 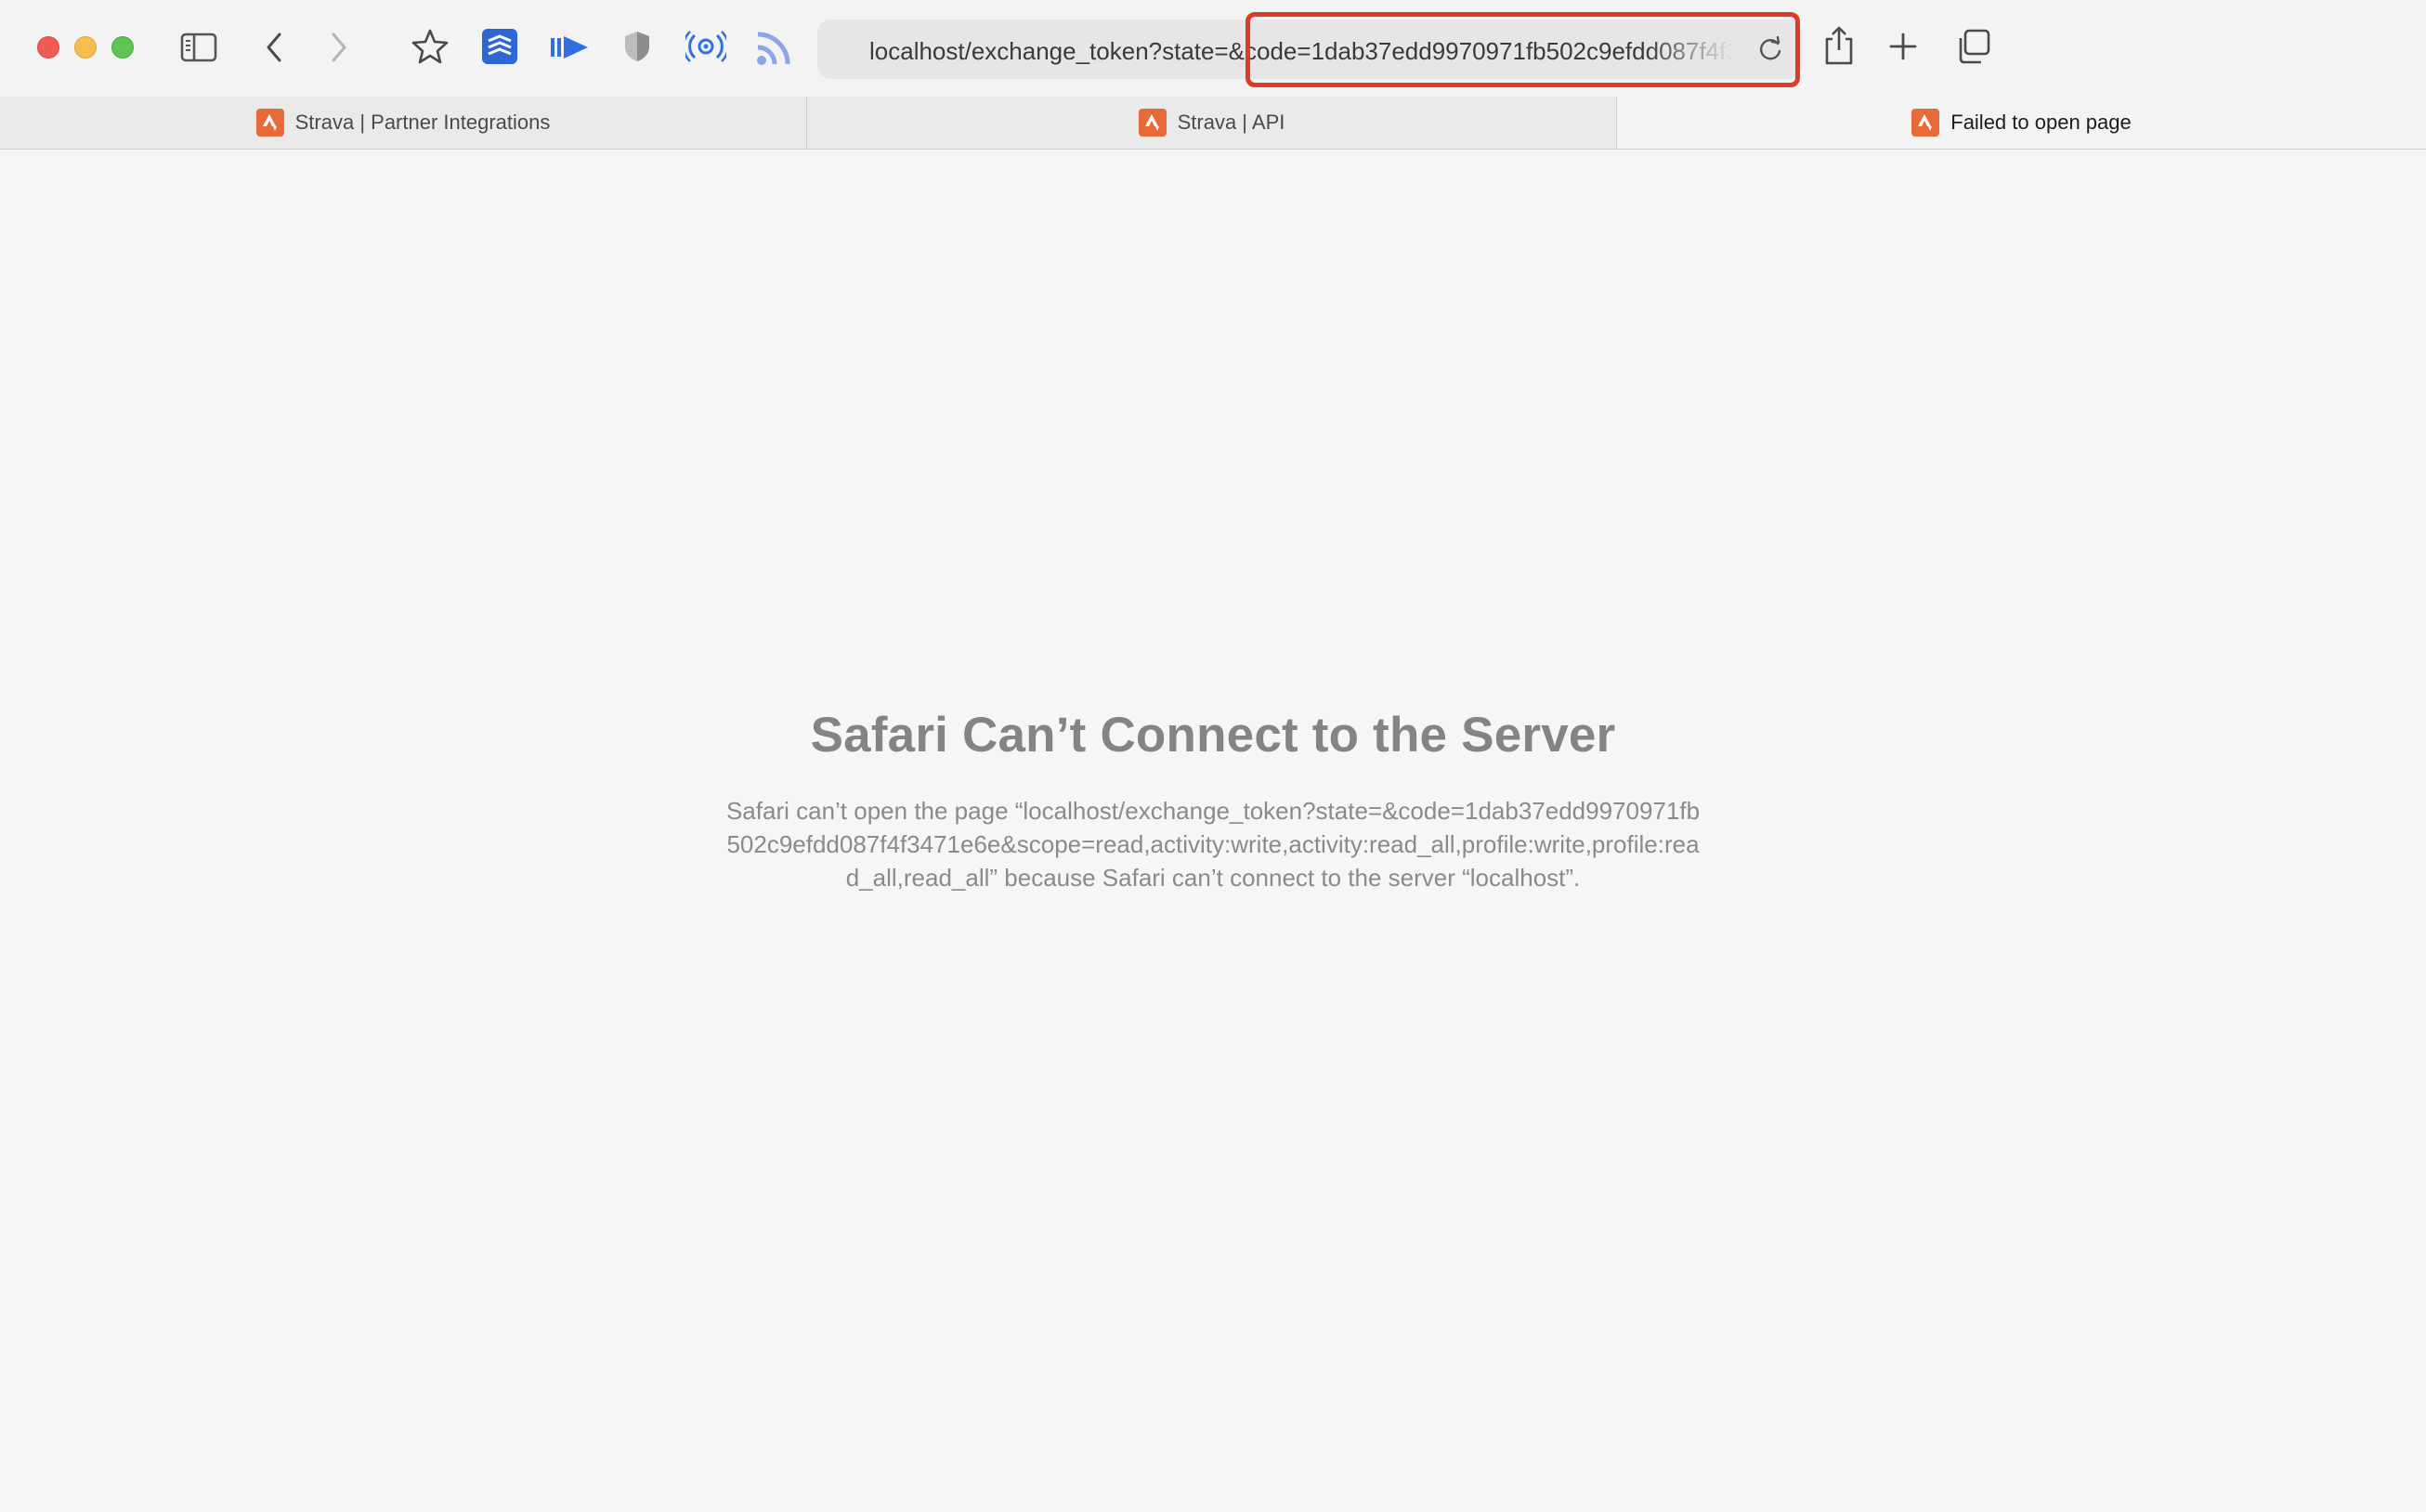 What do you see at coordinates (775, 47) in the screenshot?
I see `rss-icon` at bounding box center [775, 47].